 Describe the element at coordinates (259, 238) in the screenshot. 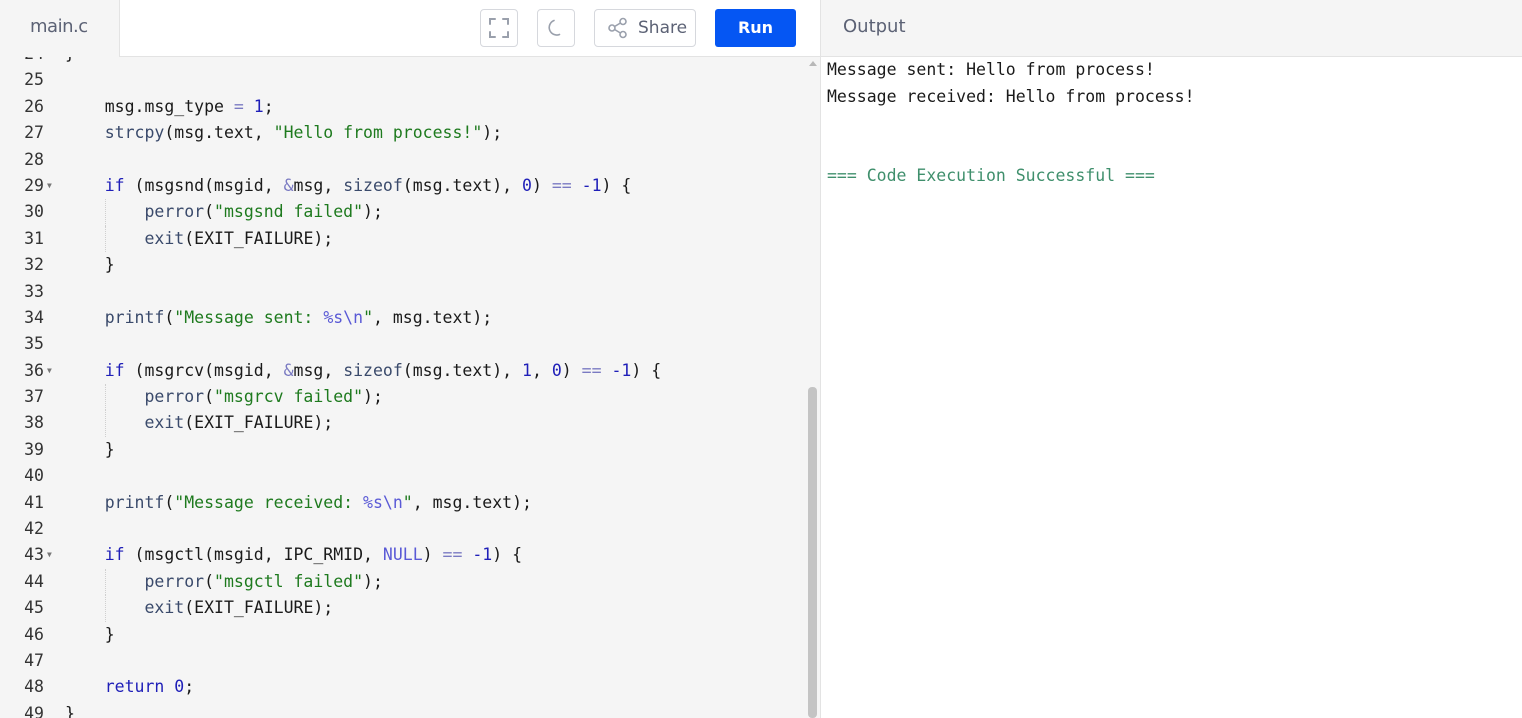

I see `code-token: (EXIT_FAILURE);` at that location.